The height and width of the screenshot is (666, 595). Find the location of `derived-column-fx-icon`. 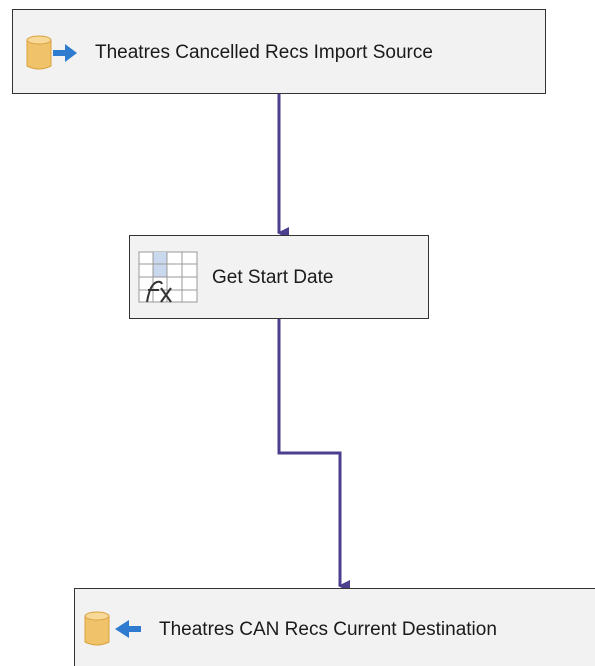

derived-column-fx-icon is located at coordinates (168, 277).